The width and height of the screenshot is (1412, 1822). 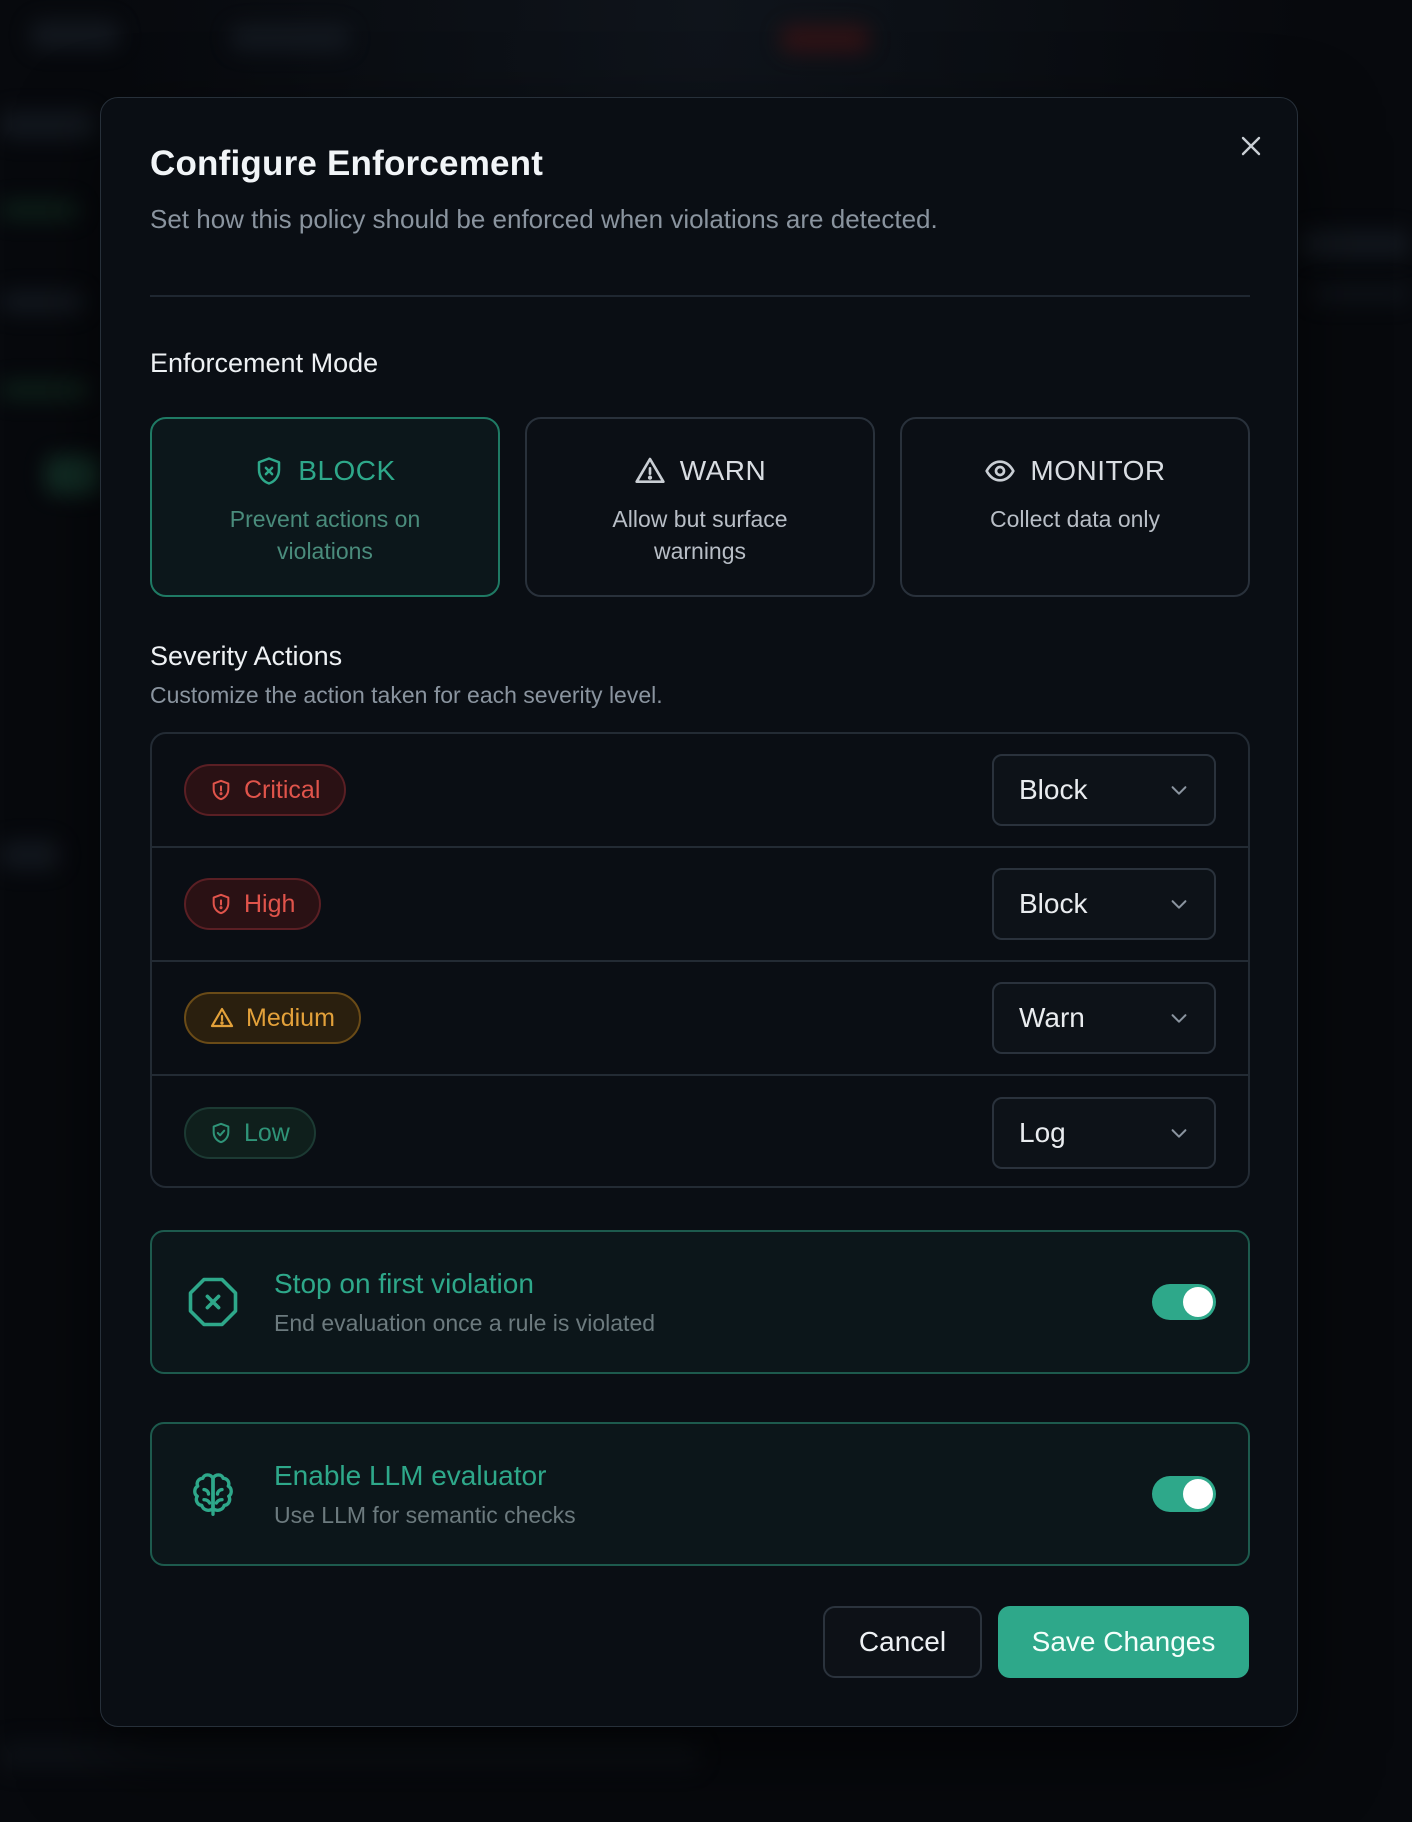 What do you see at coordinates (465, 1322) in the screenshot?
I see `toggle-description: End evaluation once a rule is violated` at bounding box center [465, 1322].